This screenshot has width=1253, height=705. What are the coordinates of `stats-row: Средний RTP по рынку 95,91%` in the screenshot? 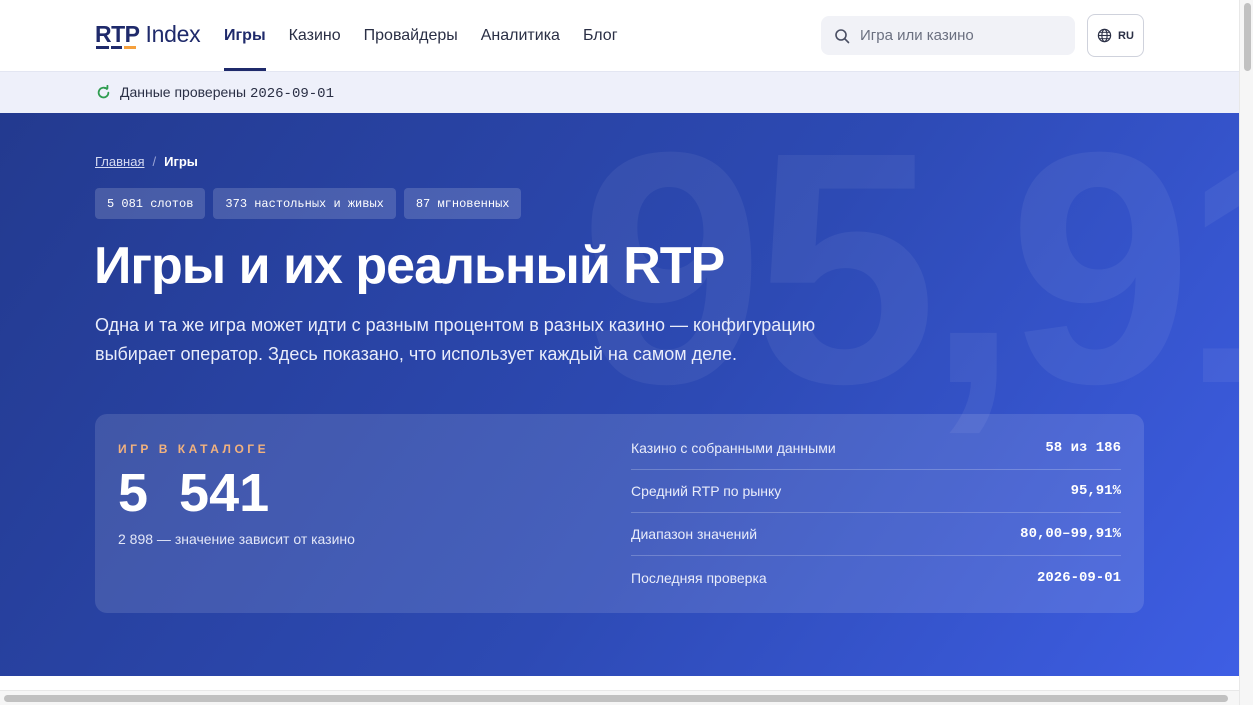 It's located at (876, 491).